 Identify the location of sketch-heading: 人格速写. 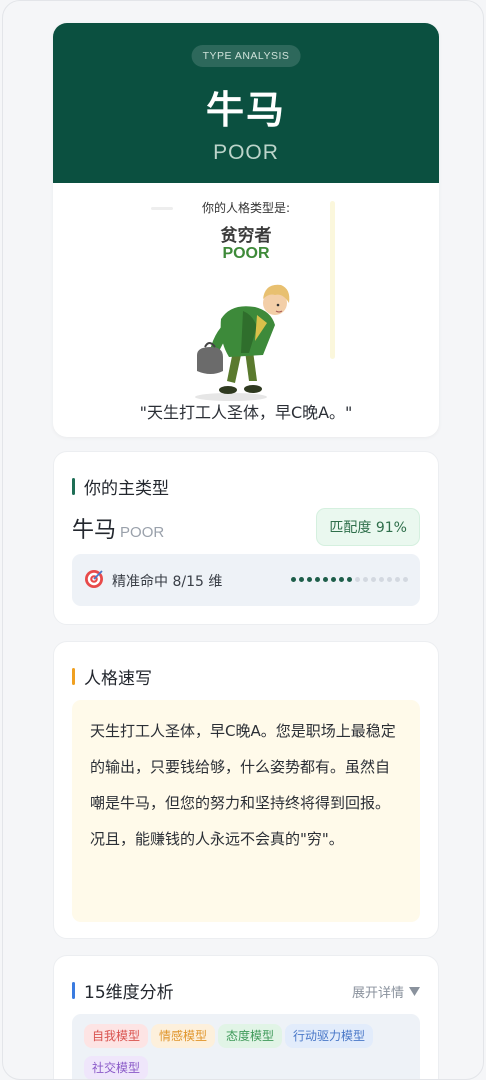
(118, 679).